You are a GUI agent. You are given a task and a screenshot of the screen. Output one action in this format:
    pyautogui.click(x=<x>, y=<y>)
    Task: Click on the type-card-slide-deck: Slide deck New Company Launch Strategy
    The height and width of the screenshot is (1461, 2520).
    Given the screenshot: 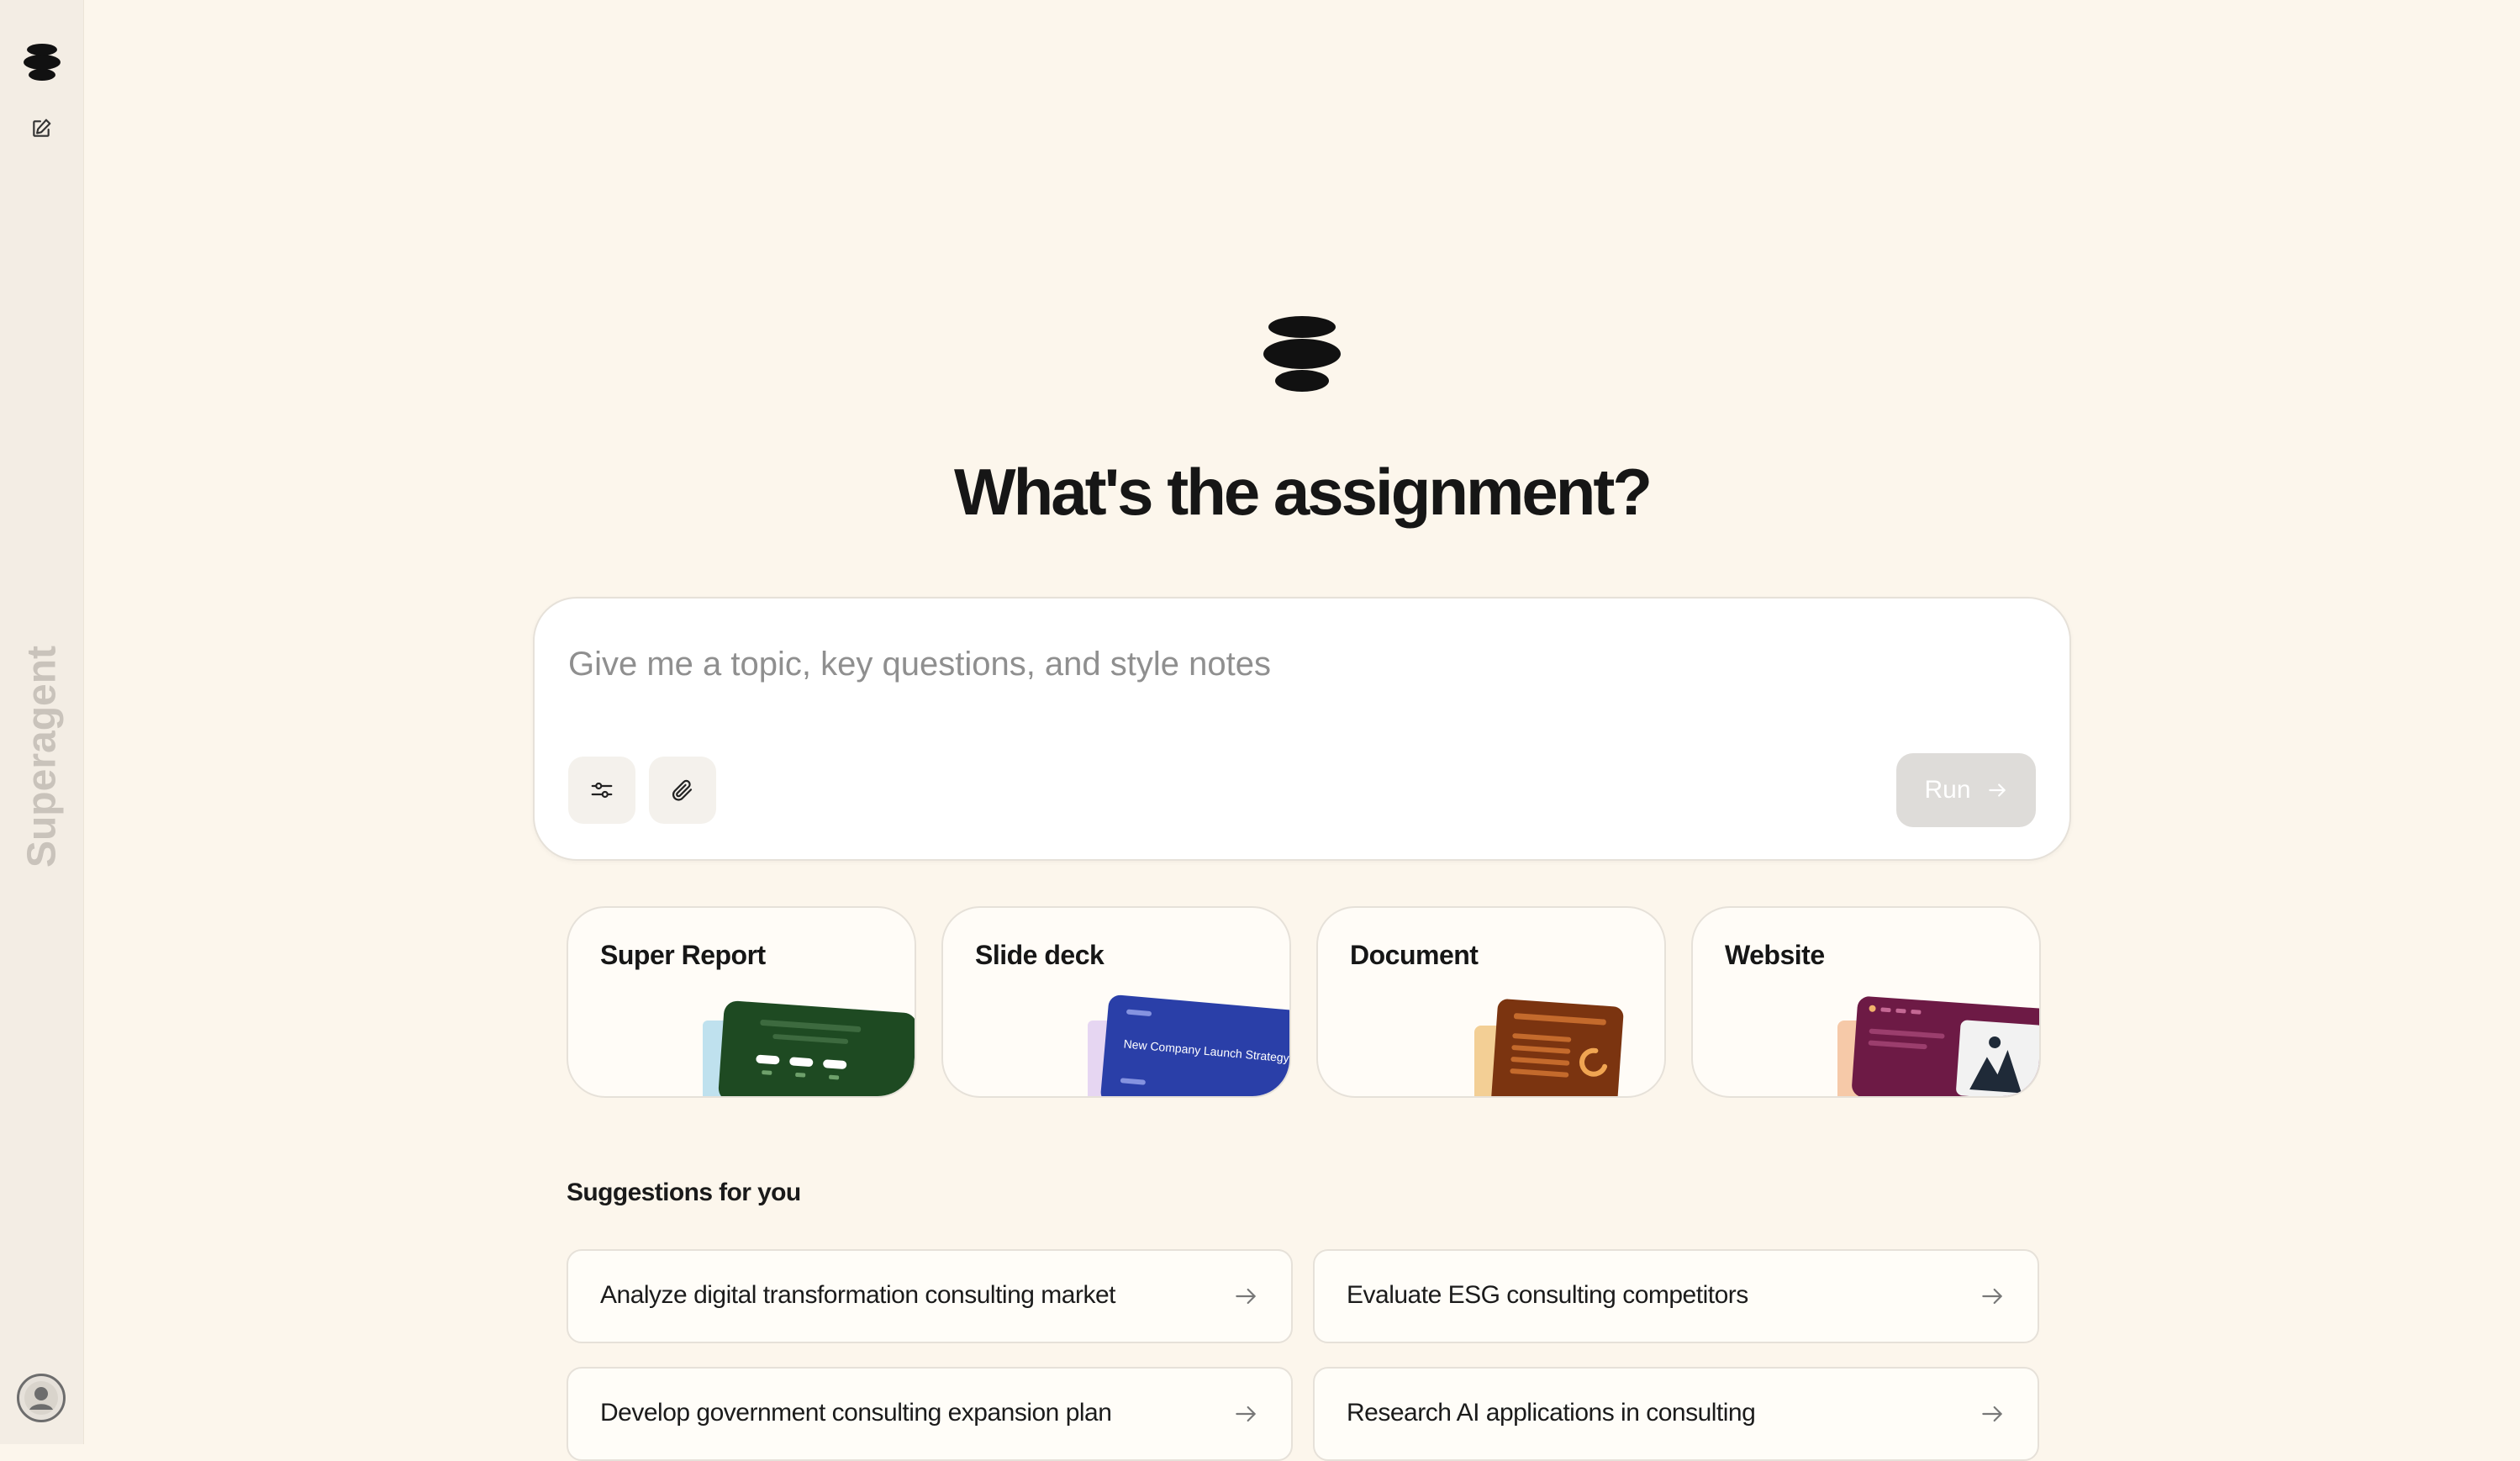 What is the action you would take?
    pyautogui.click(x=1116, y=1002)
    